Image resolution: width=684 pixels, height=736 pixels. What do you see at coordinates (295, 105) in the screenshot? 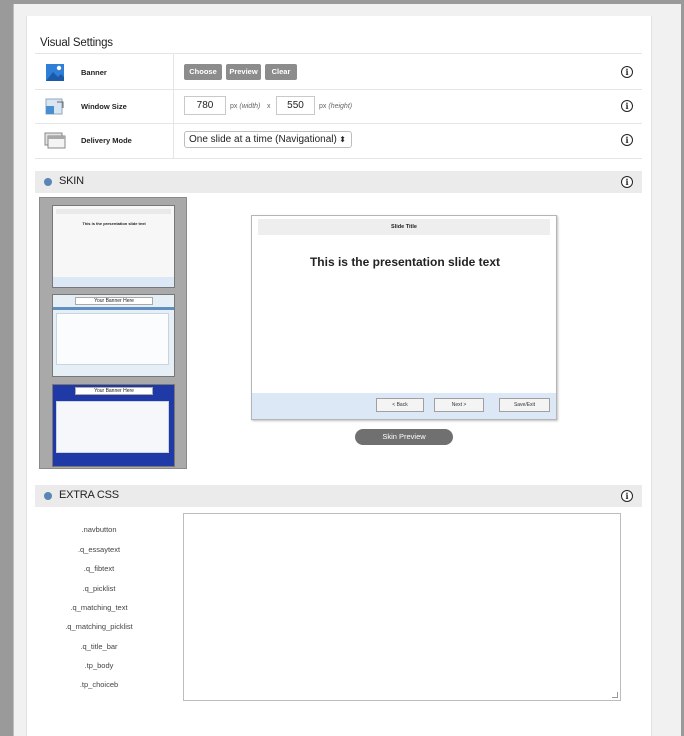
I see `window-height-field: 550` at bounding box center [295, 105].